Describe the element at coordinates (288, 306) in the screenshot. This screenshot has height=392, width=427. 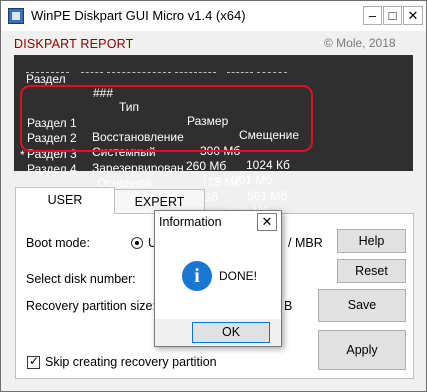
I see `recovery-size-unit: B` at that location.